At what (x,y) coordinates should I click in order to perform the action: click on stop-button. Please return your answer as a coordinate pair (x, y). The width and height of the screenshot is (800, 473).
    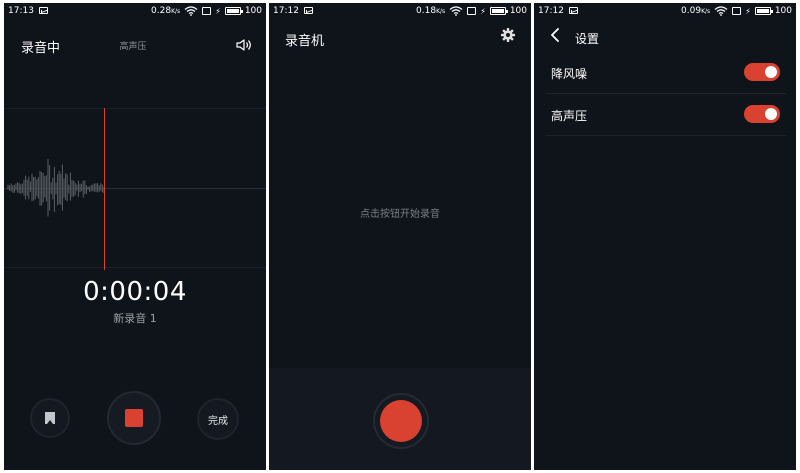
    Looking at the image, I should click on (134, 418).